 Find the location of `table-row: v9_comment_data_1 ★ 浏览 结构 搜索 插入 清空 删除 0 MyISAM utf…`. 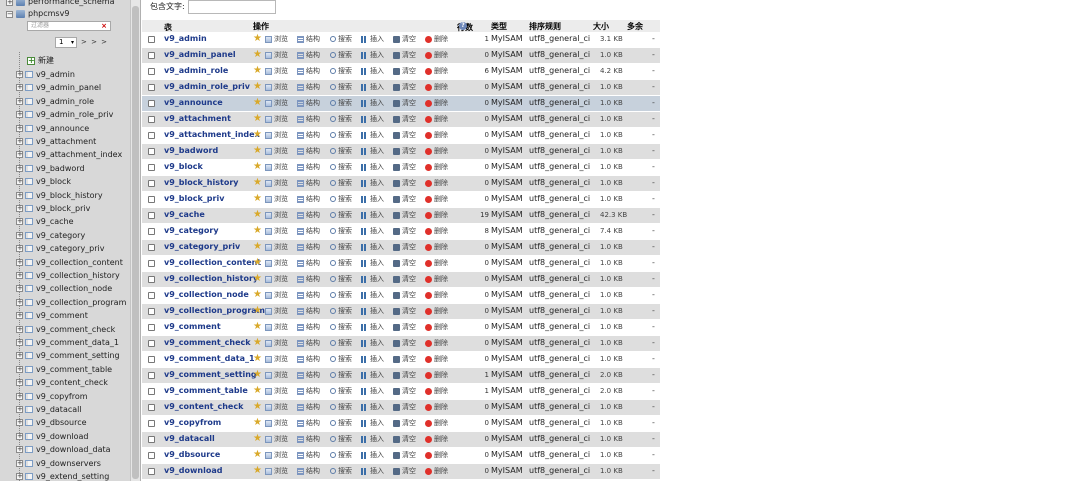

table-row: v9_comment_data_1 ★ 浏览 结构 搜索 插入 清空 删除 0 MyISAM utf… is located at coordinates (401, 359).